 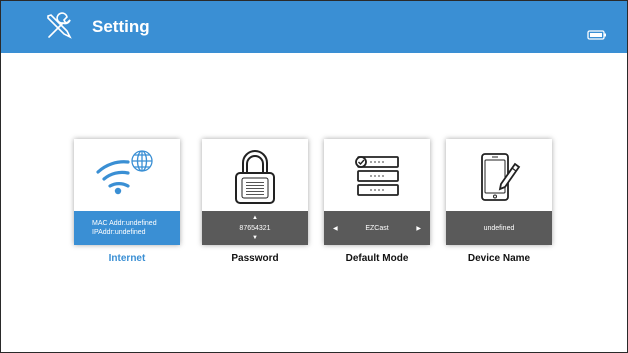 I want to click on default-mode-card: ◀ EZCast ▶, so click(x=377, y=192).